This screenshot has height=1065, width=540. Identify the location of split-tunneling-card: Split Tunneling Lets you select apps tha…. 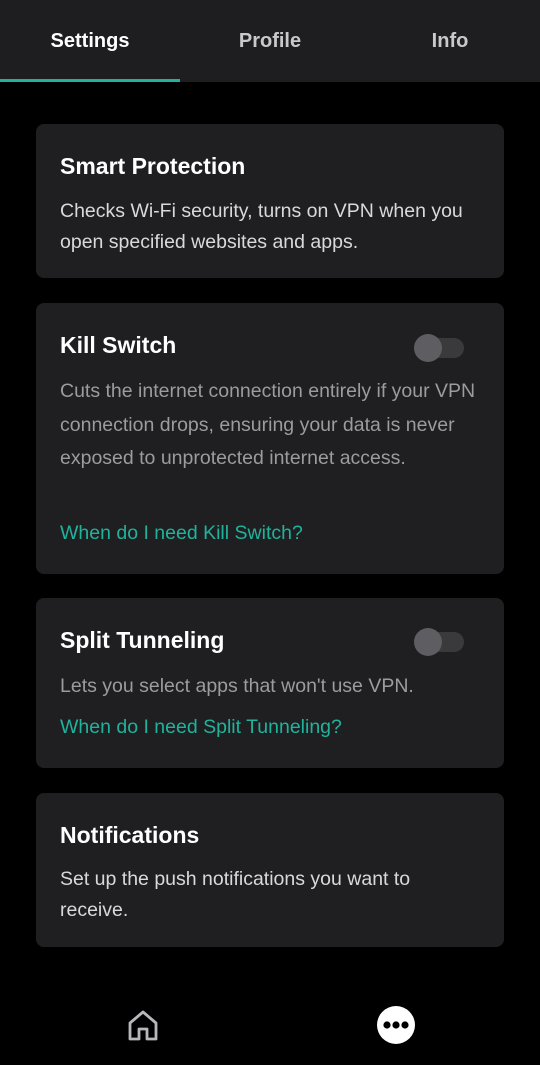
(270, 683).